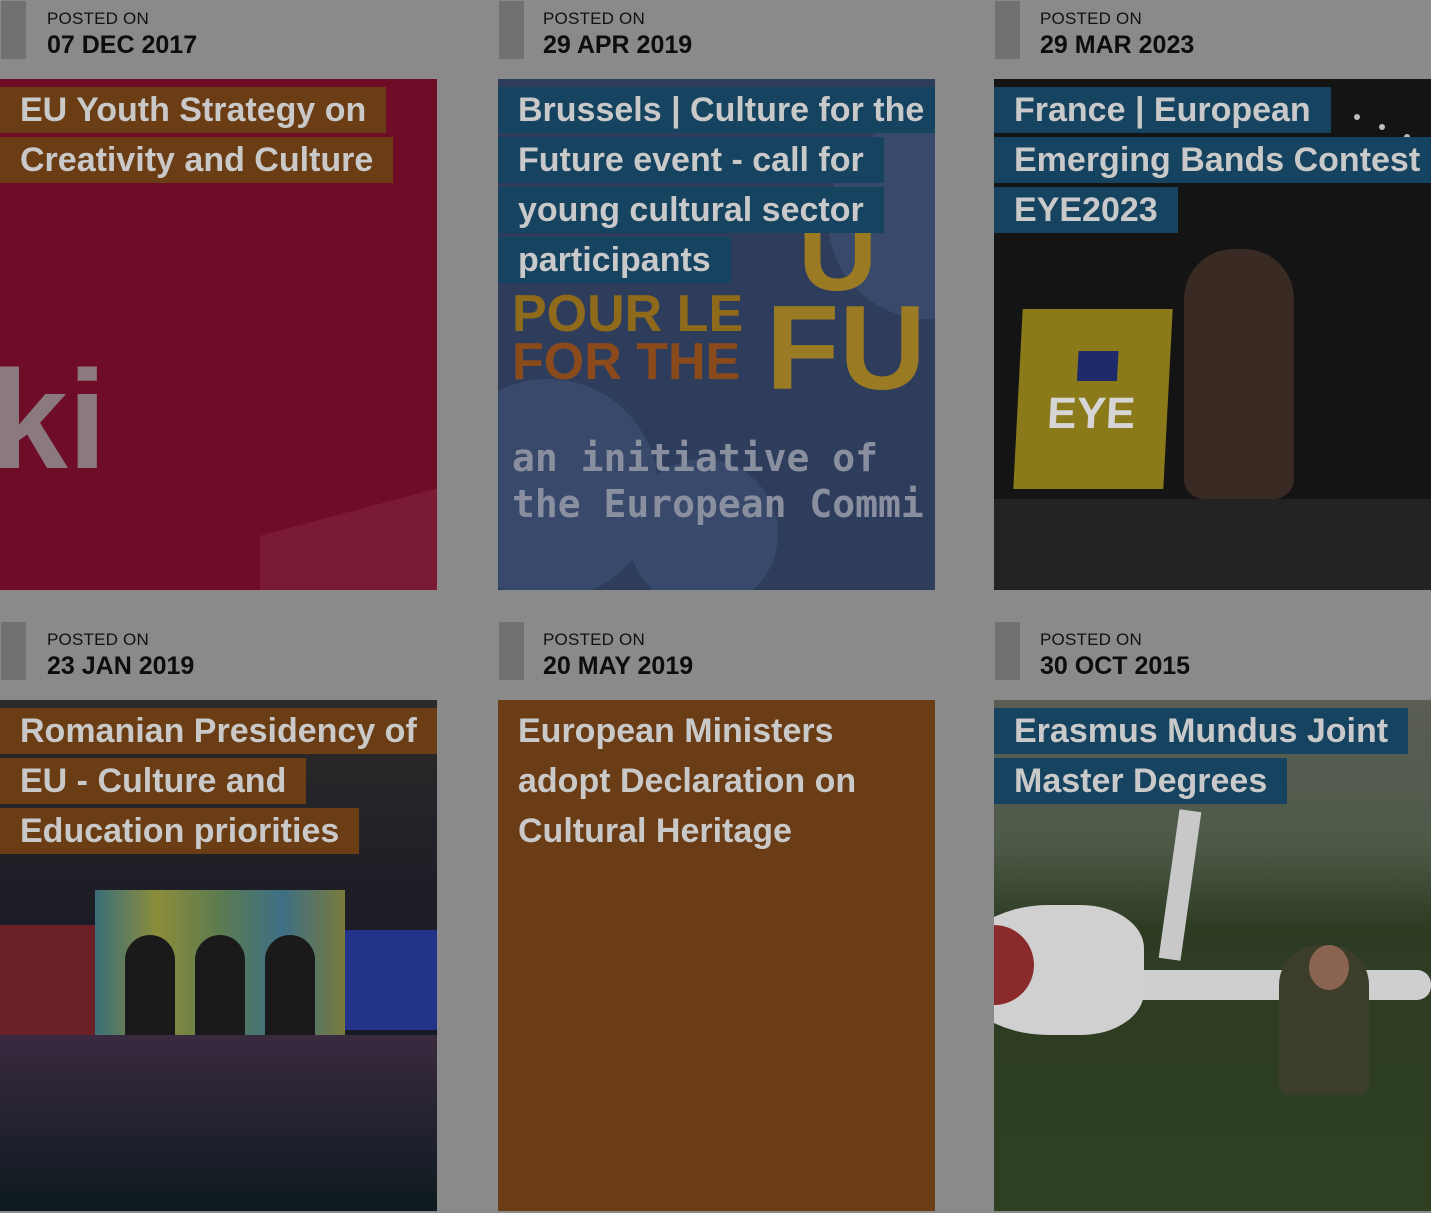  I want to click on initiative-line: an initiative of, so click(695, 458).